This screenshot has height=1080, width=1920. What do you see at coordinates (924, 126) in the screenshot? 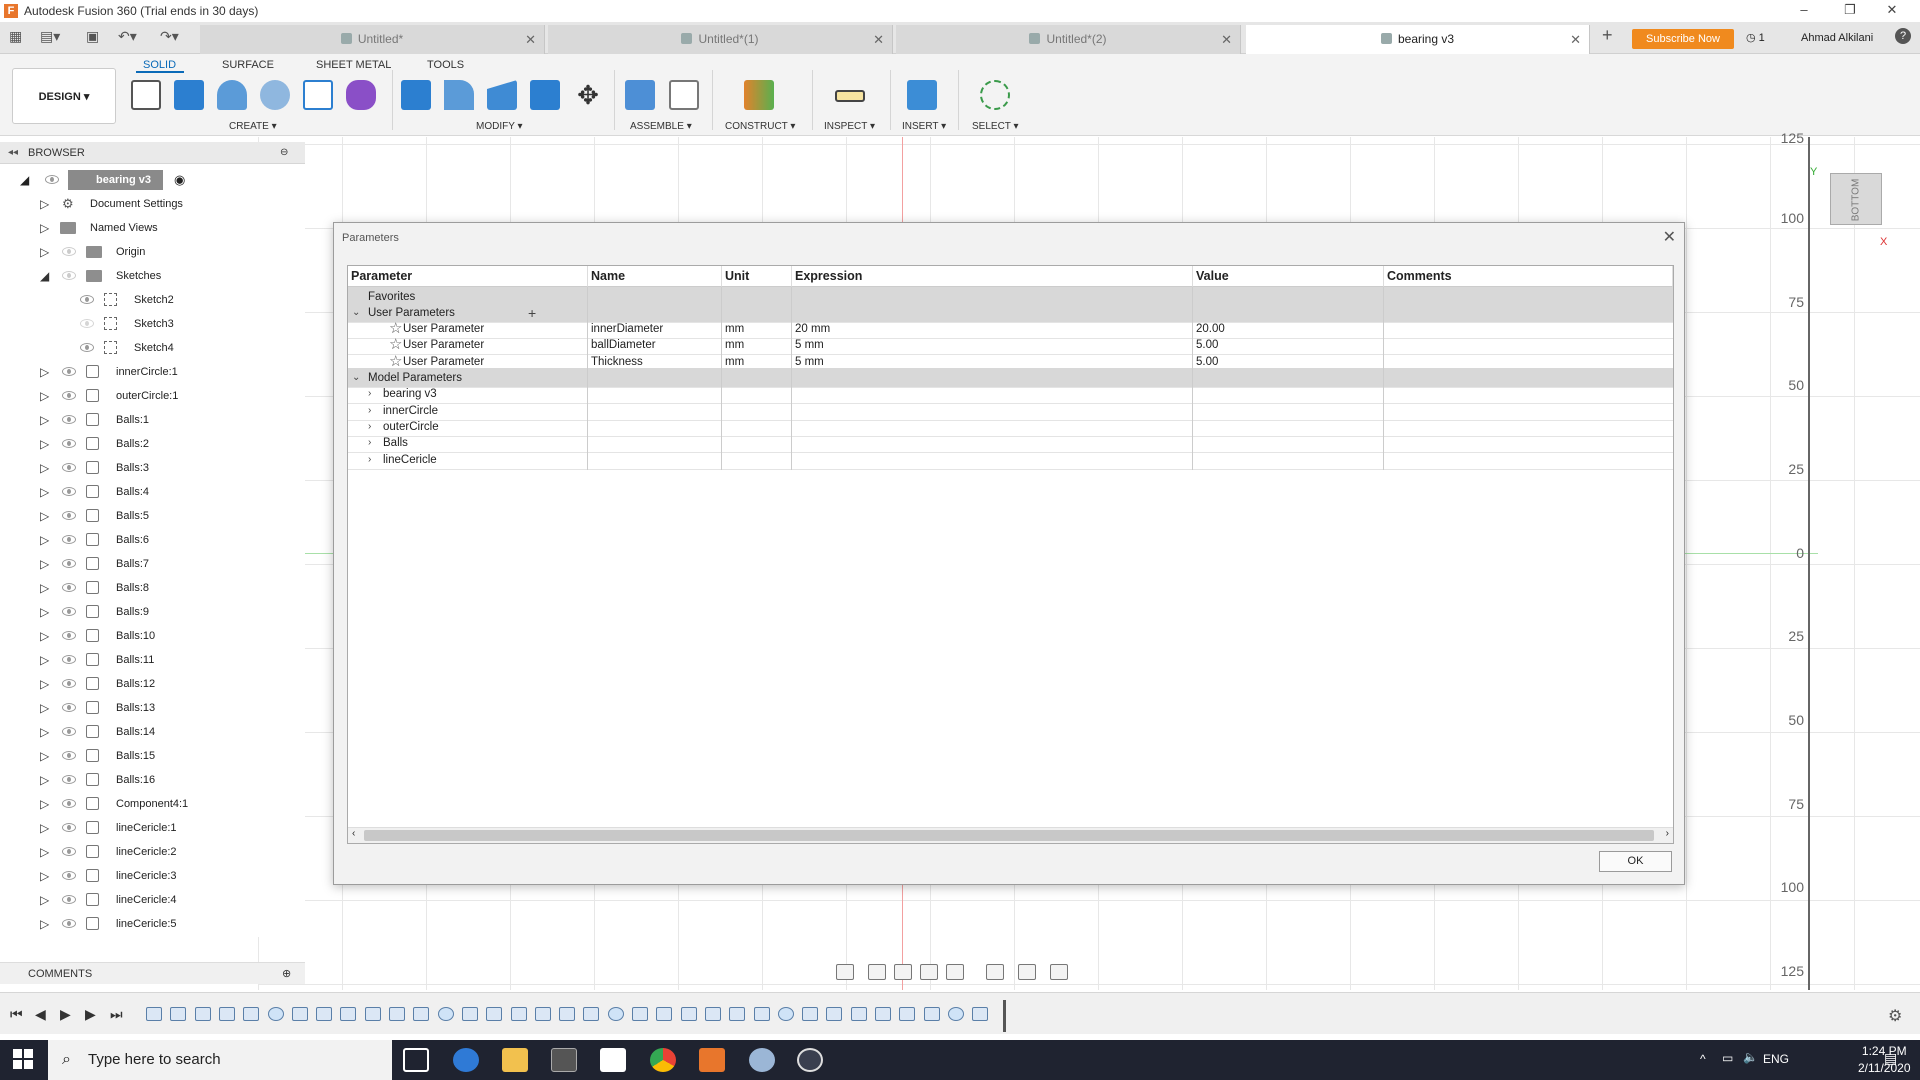
I see `insert-menu: INSERT ▾` at bounding box center [924, 126].